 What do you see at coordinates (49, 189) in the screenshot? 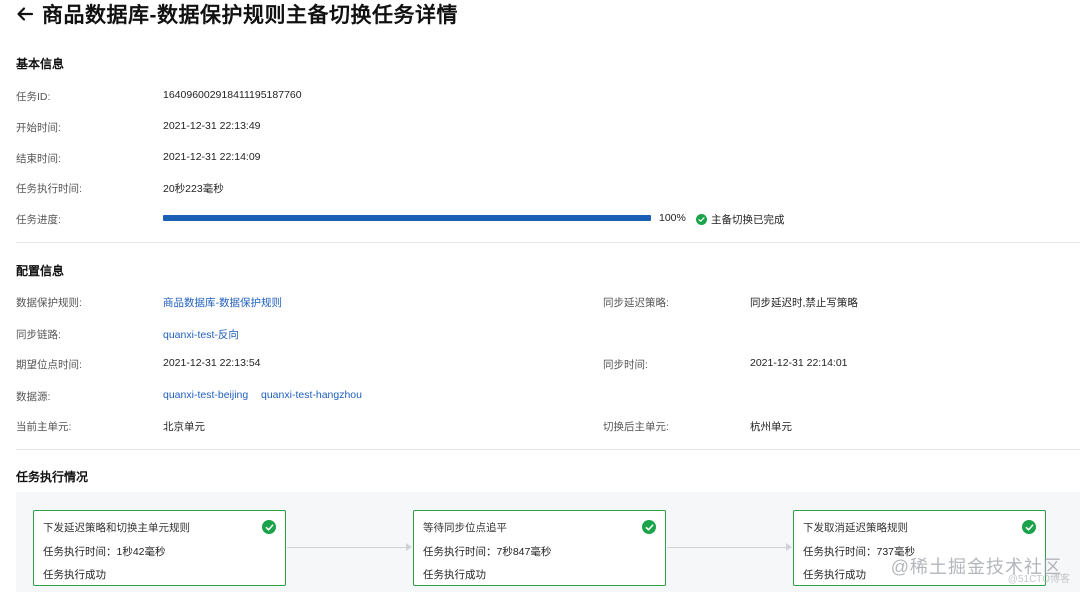
I see `duration-label: 任务执行时间:` at bounding box center [49, 189].